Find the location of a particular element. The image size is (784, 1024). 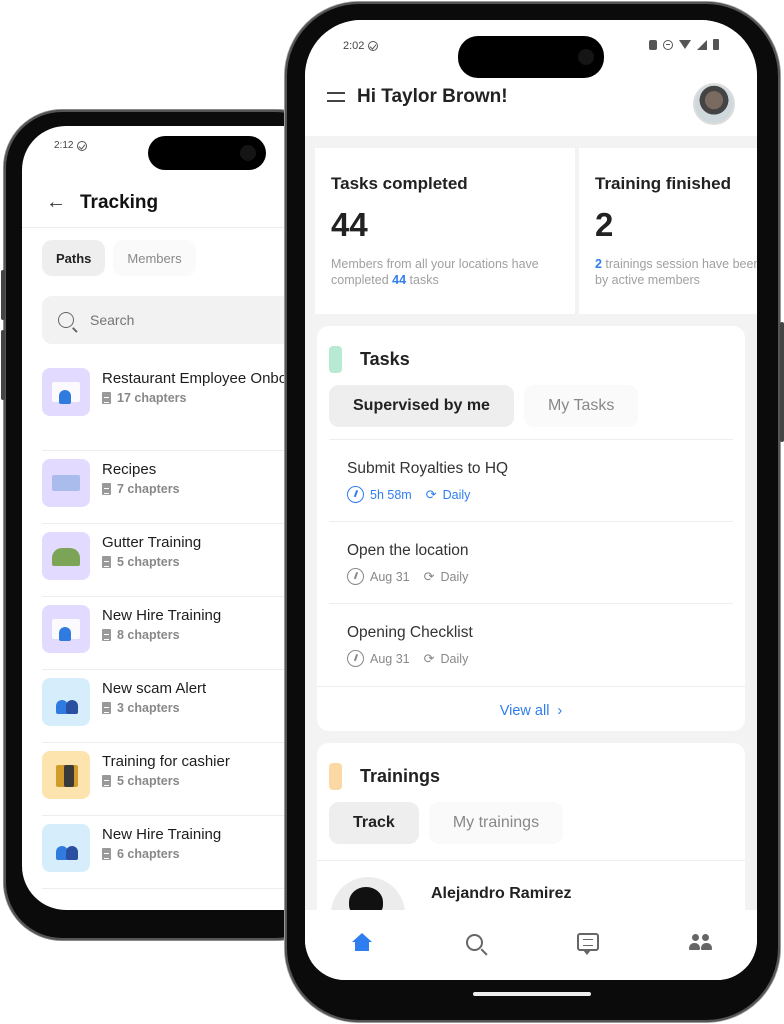

chat-icon is located at coordinates (587, 944).